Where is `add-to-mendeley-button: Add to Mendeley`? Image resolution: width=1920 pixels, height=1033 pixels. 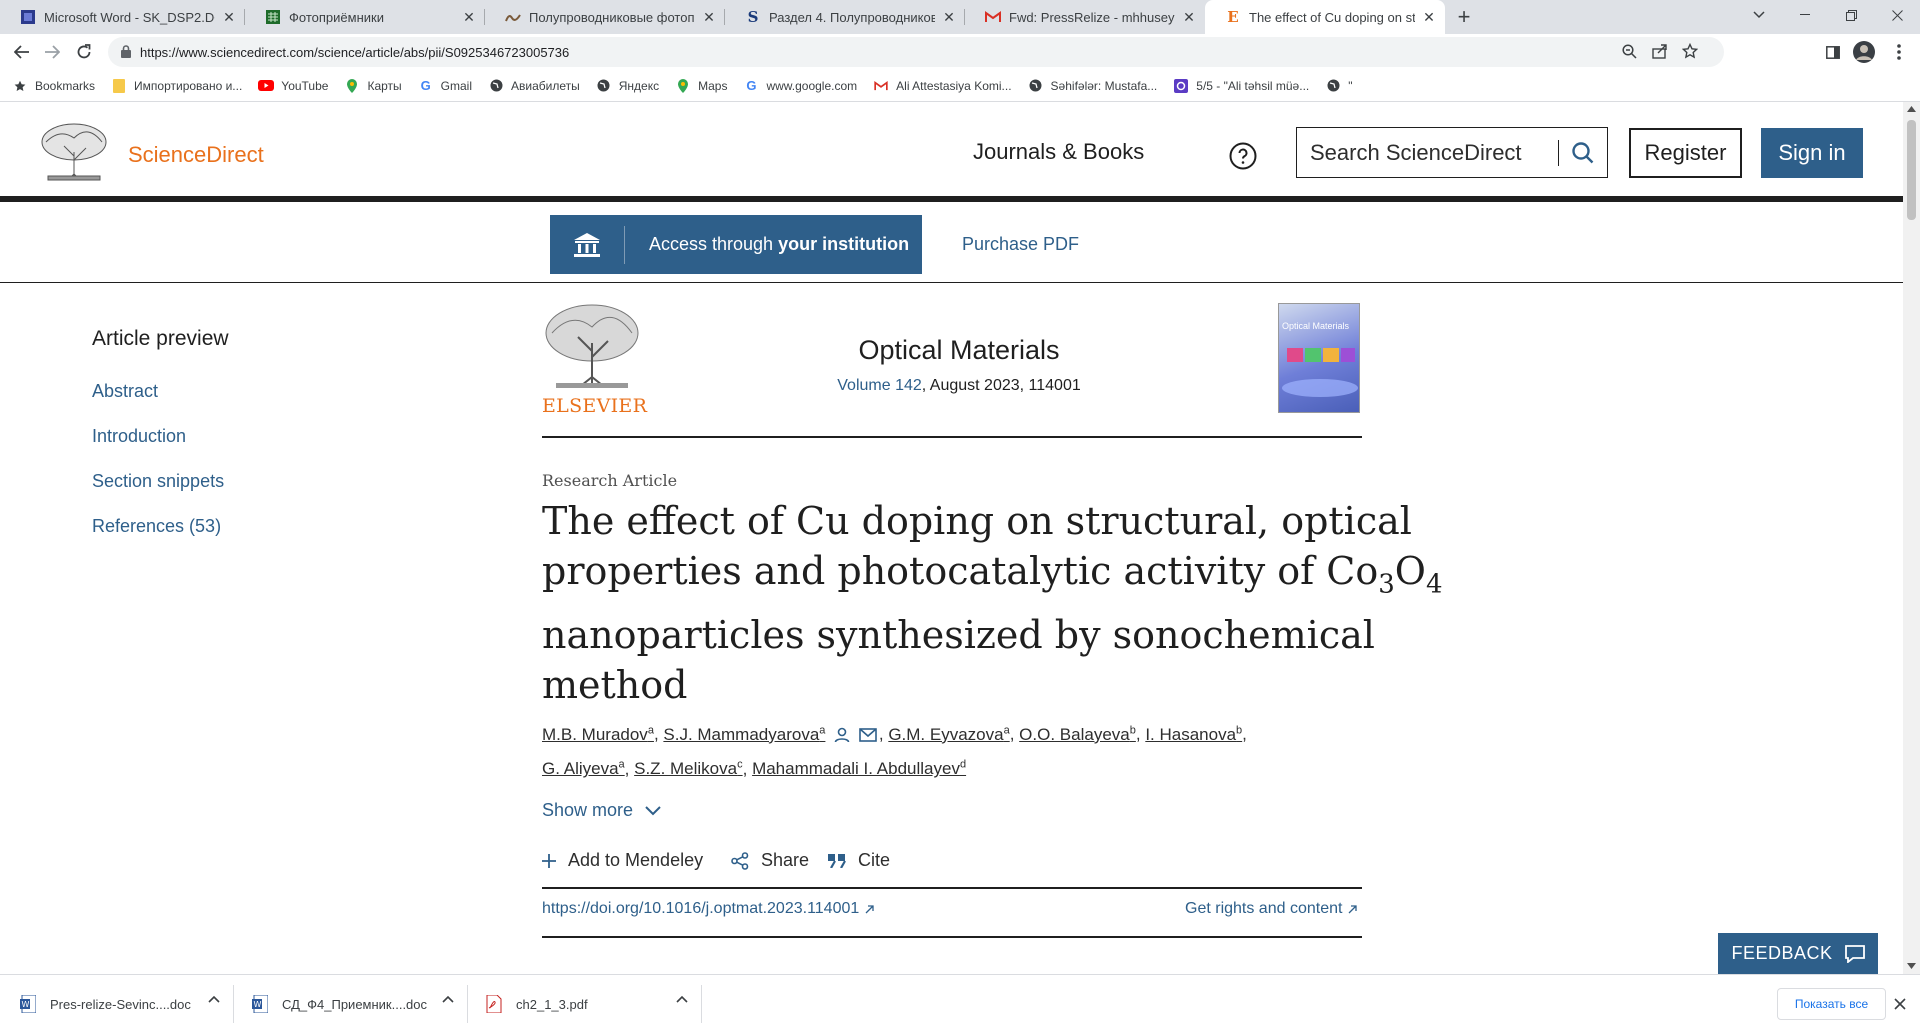
add-to-mendeley-button: Add to Mendeley is located at coordinates (622, 860).